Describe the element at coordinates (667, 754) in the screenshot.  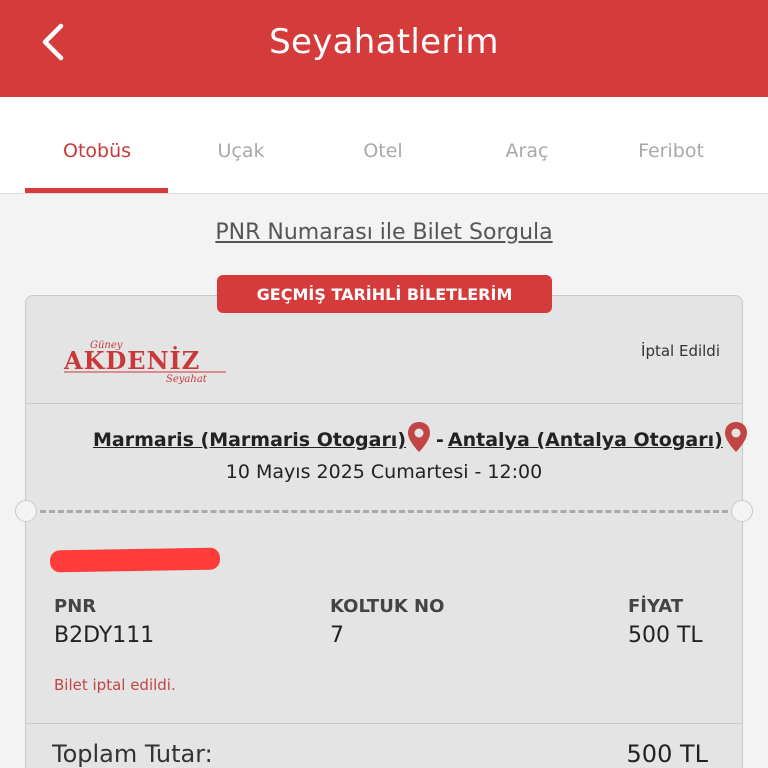
I see `total-value: 500 TL` at that location.